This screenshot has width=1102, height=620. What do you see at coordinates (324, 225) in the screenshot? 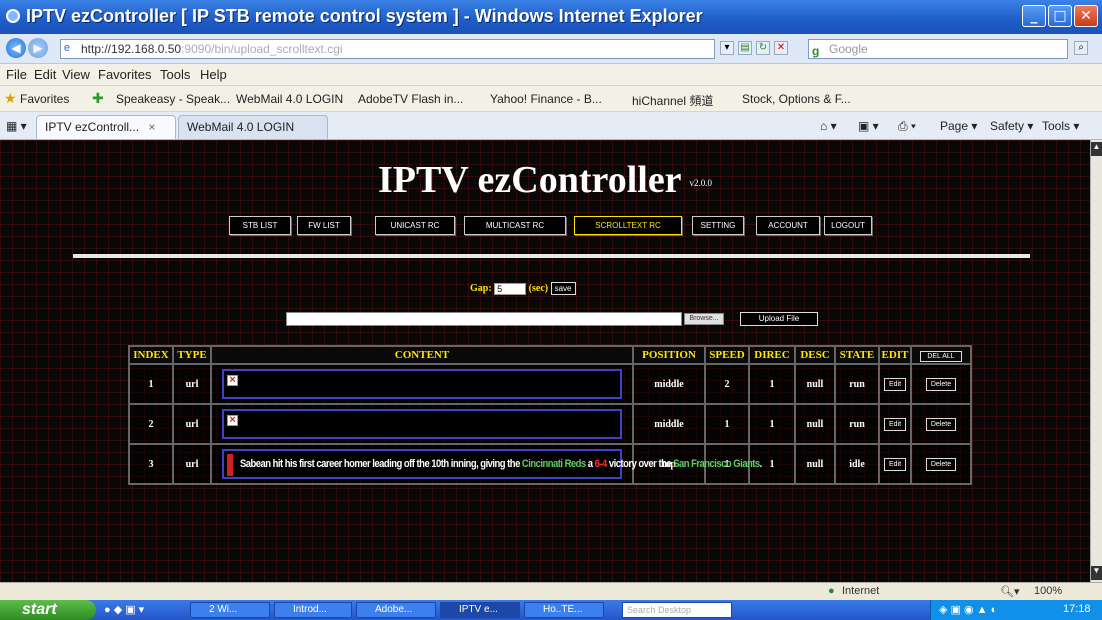
I see `nav-fw-list: FW LIST` at bounding box center [324, 225].